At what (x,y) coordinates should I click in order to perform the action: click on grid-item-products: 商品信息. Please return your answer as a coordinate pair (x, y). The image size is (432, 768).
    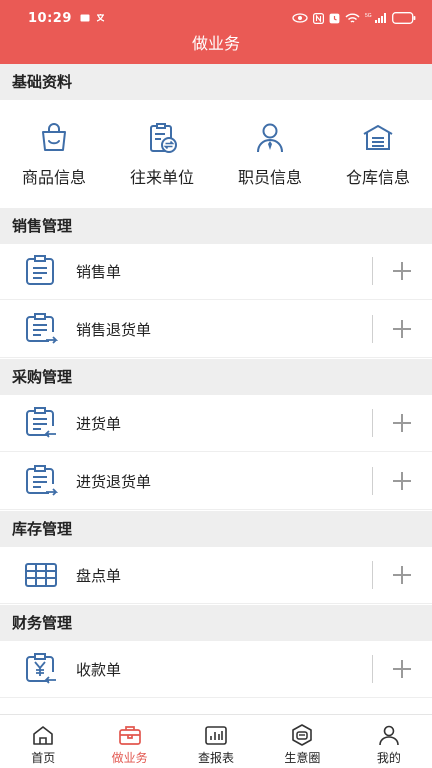
    Looking at the image, I should click on (54, 154).